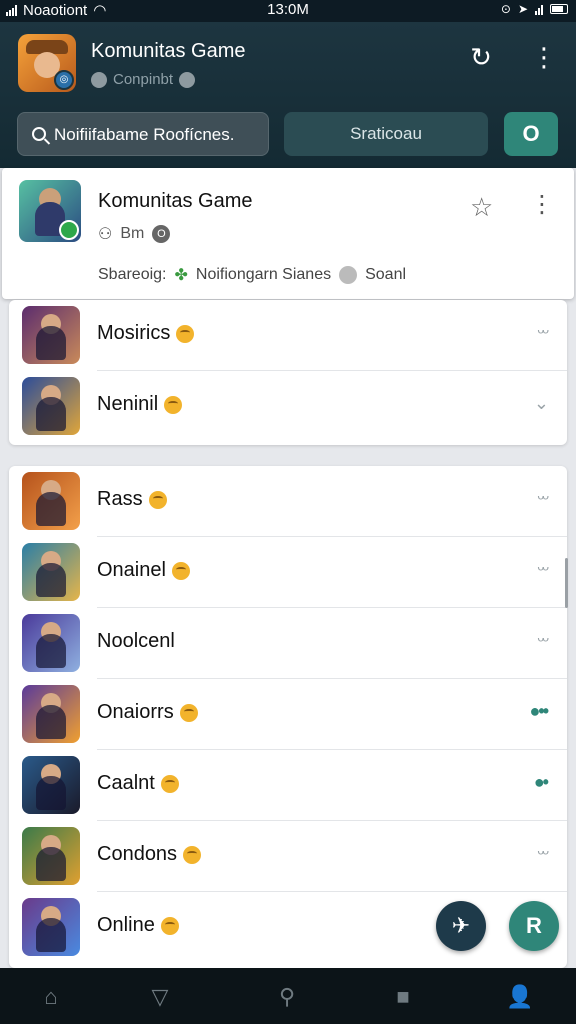 The image size is (576, 1024). I want to click on status-bar: Noaotiont ◠ 13:0M ⊙ ➤, so click(288, 11).